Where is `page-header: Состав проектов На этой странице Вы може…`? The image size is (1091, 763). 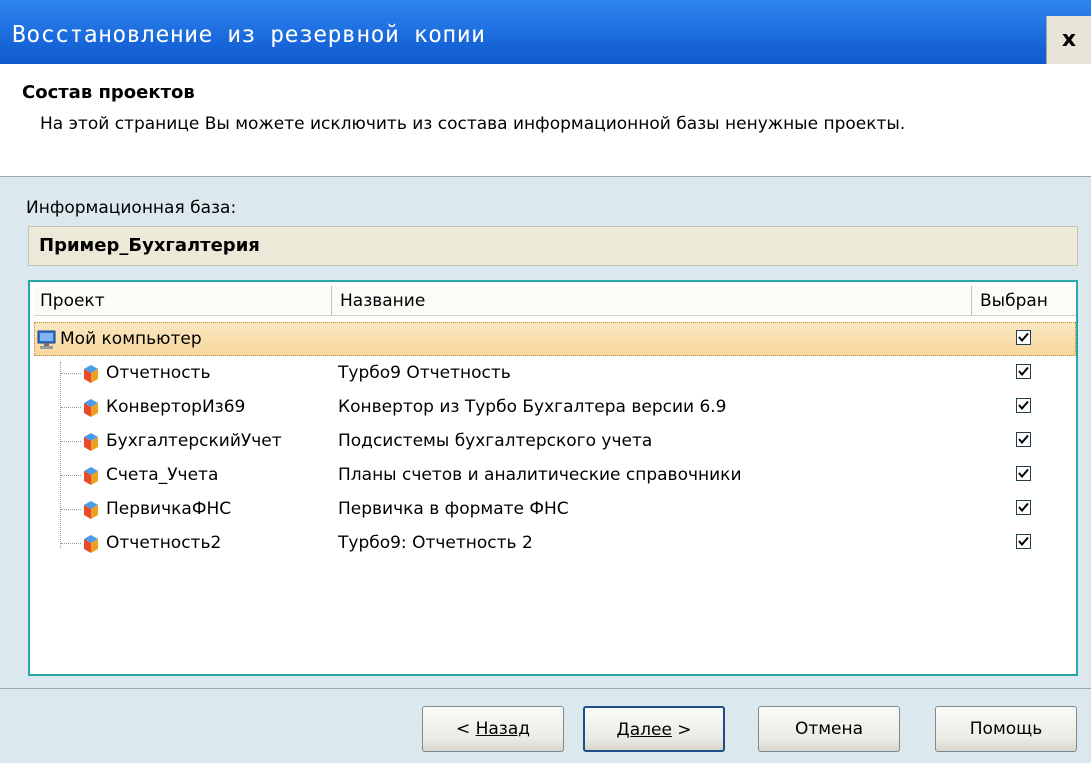 page-header: Состав проектов На этой странице Вы може… is located at coordinates (545, 120).